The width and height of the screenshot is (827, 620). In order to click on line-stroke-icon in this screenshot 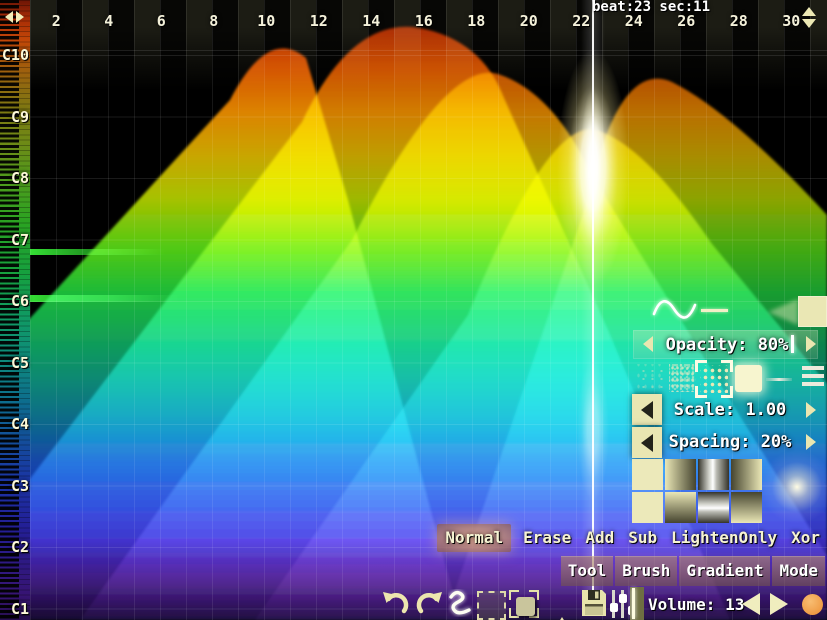, I will do `click(714, 310)`.